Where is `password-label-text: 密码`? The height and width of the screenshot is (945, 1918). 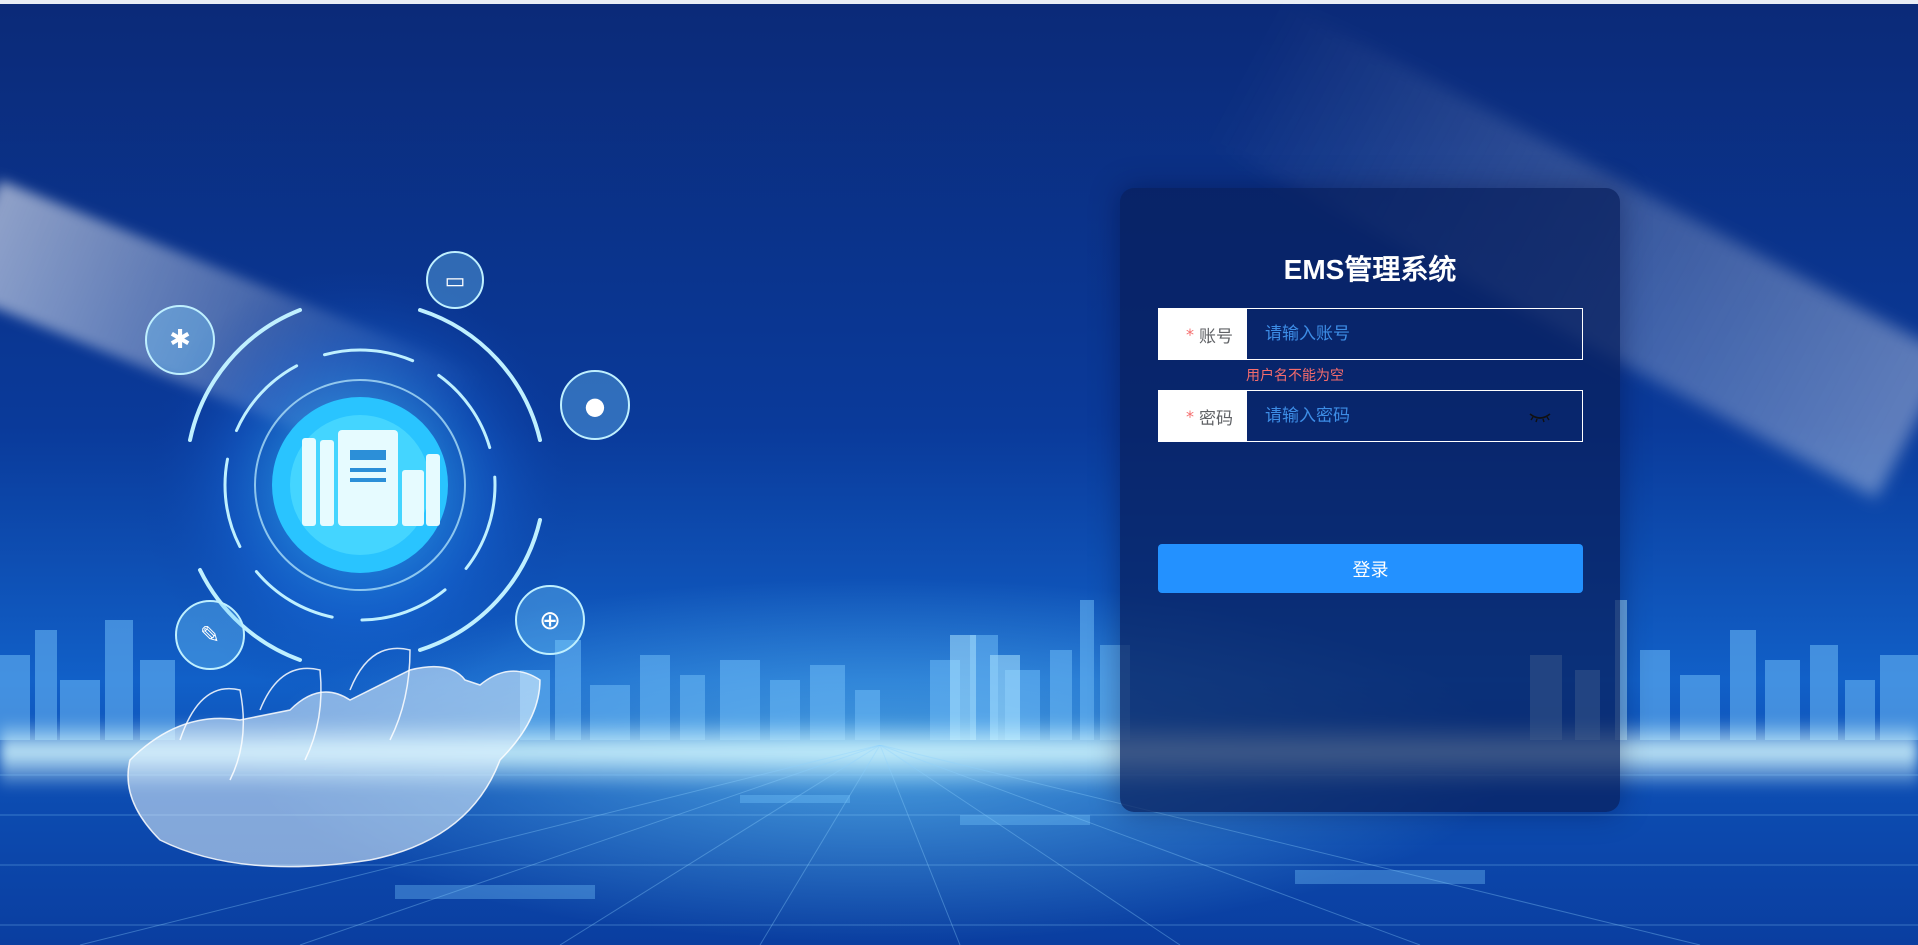 password-label-text: 密码 is located at coordinates (1216, 418).